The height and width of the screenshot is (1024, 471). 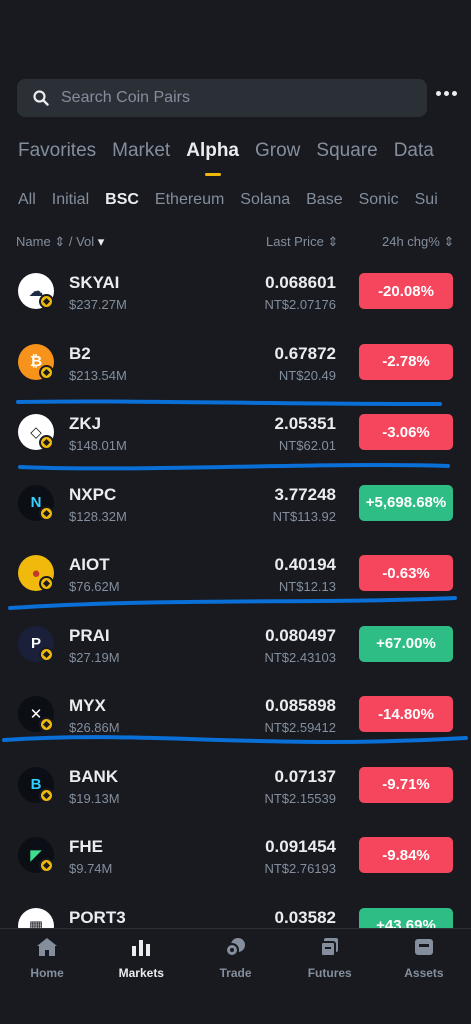 What do you see at coordinates (406, 784) in the screenshot?
I see `change-badge: -9.71%` at bounding box center [406, 784].